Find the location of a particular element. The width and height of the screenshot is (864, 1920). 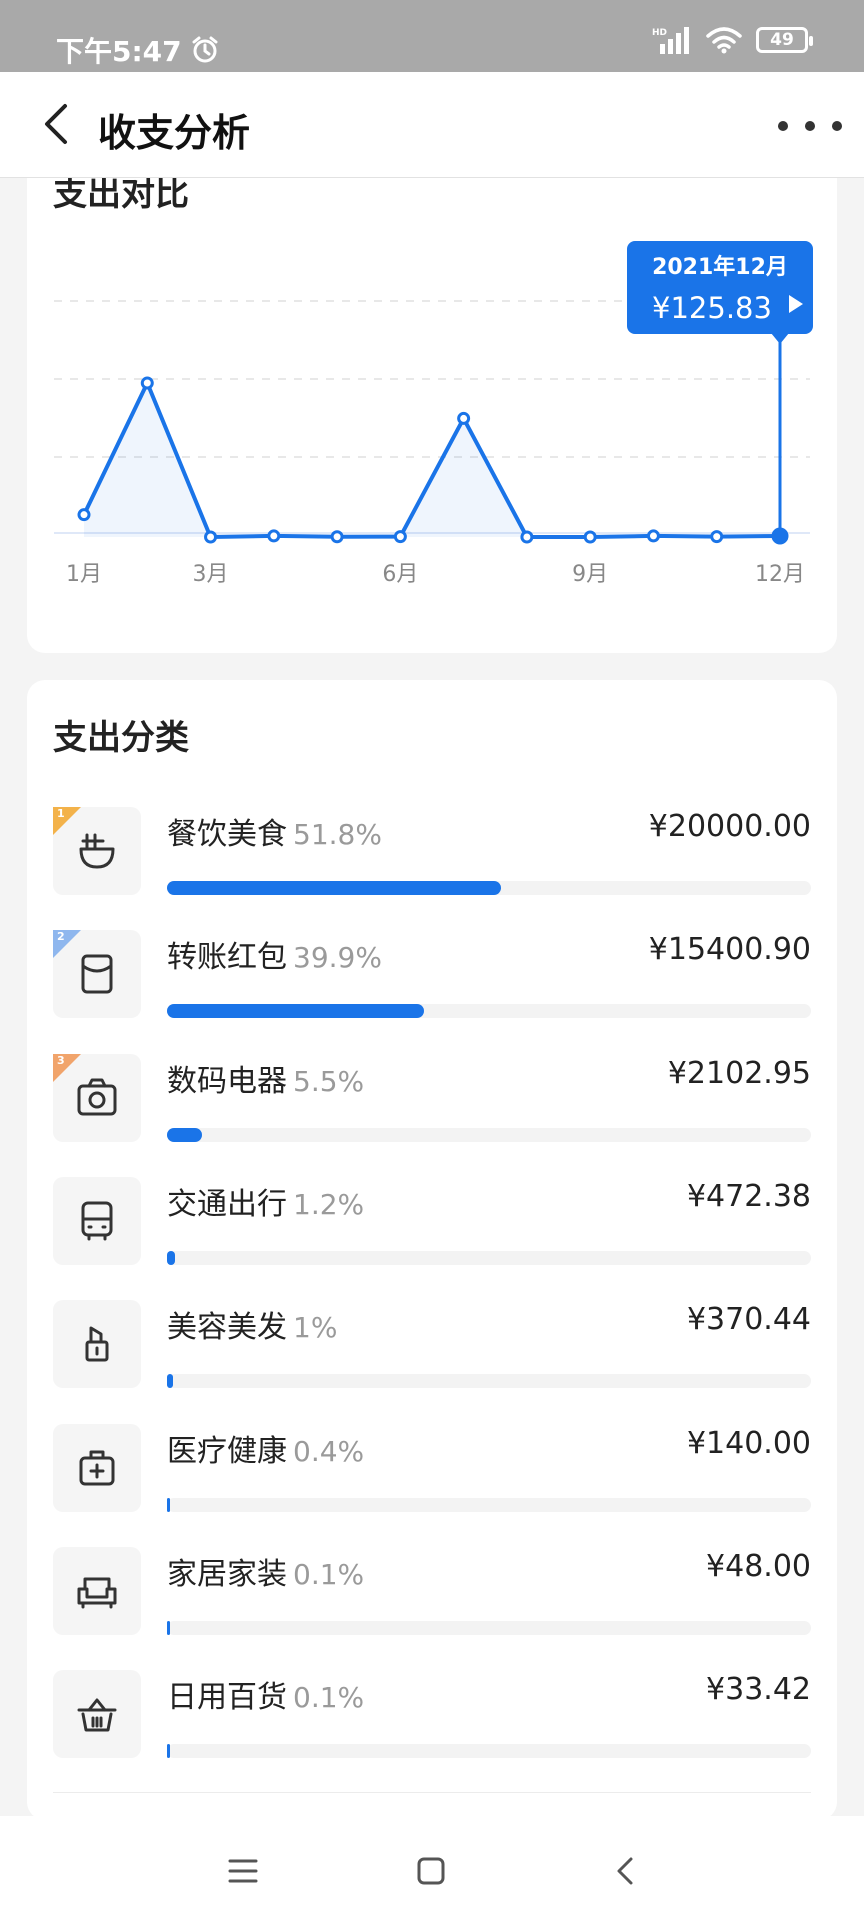

menu-icon is located at coordinates (243, 1871).